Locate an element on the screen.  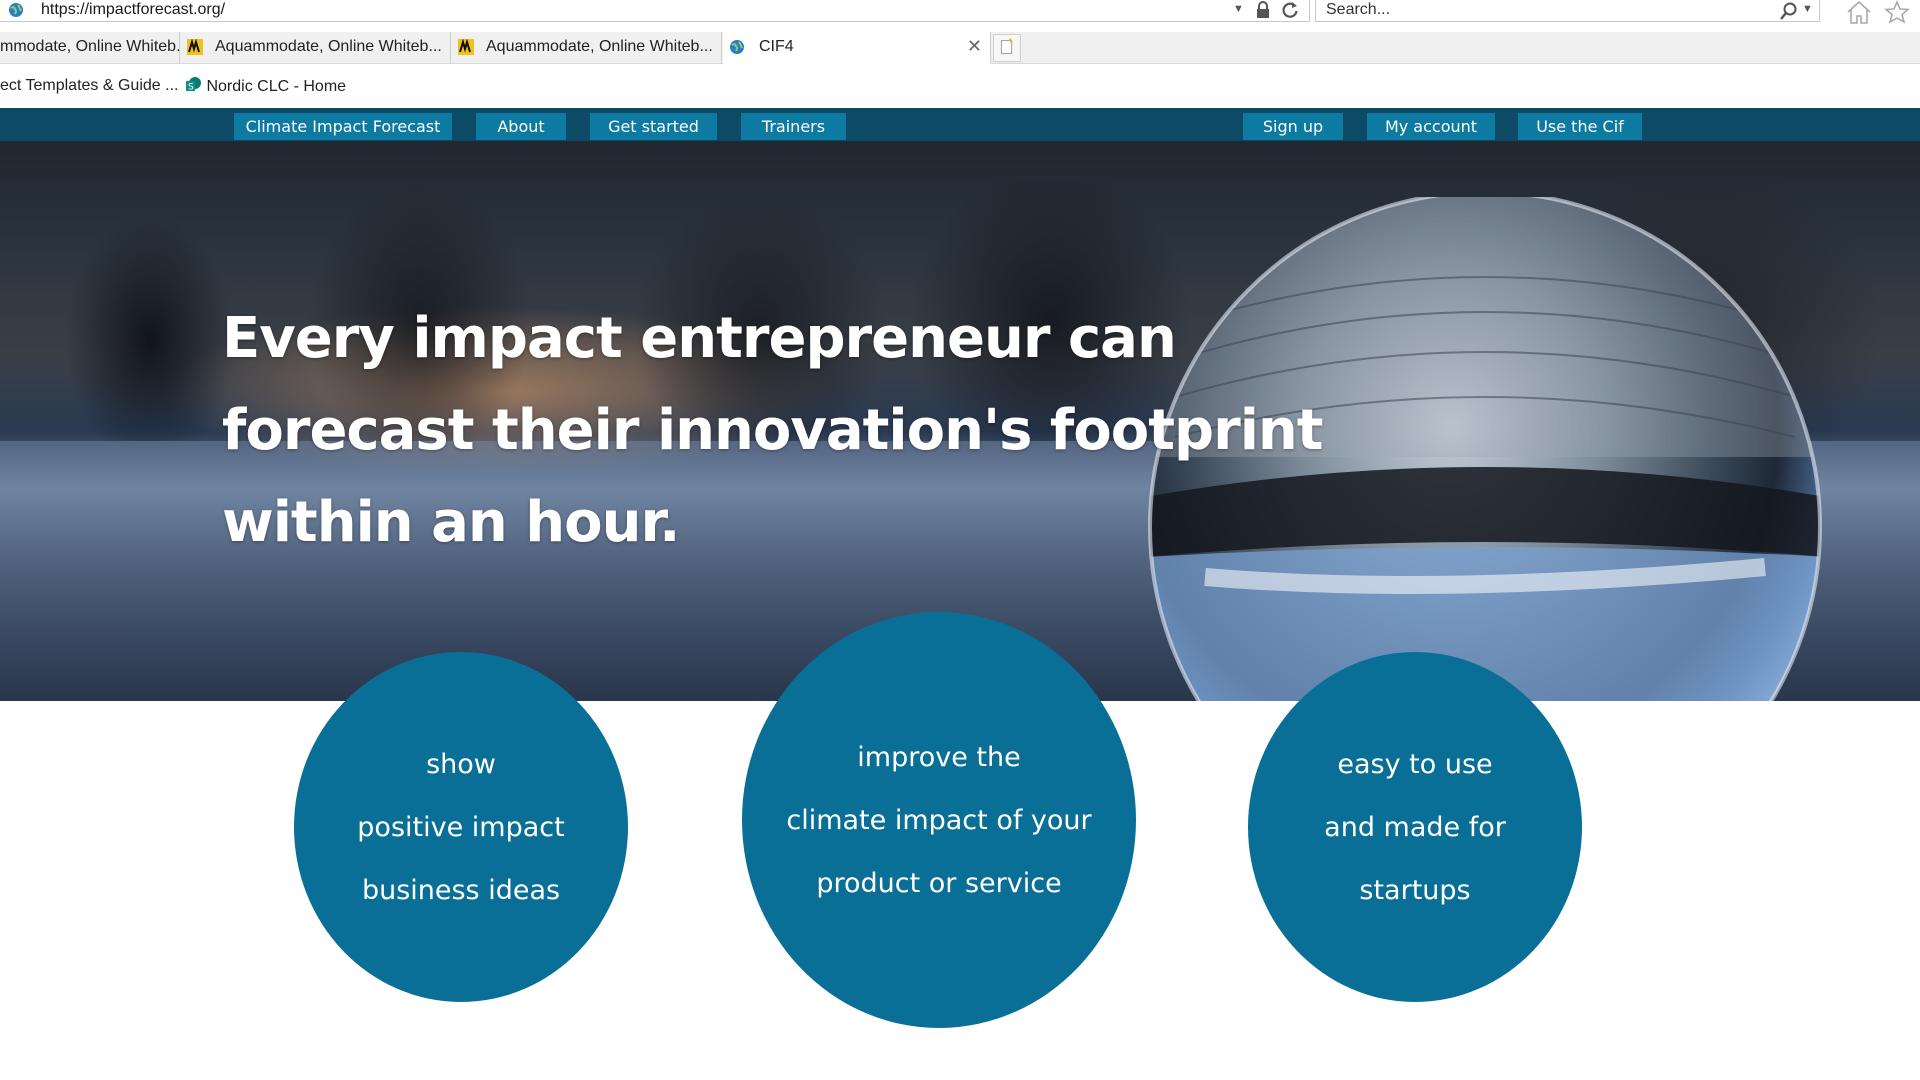
feature-circle-positive-impact: show positive impact business ideas is located at coordinates (461, 827).